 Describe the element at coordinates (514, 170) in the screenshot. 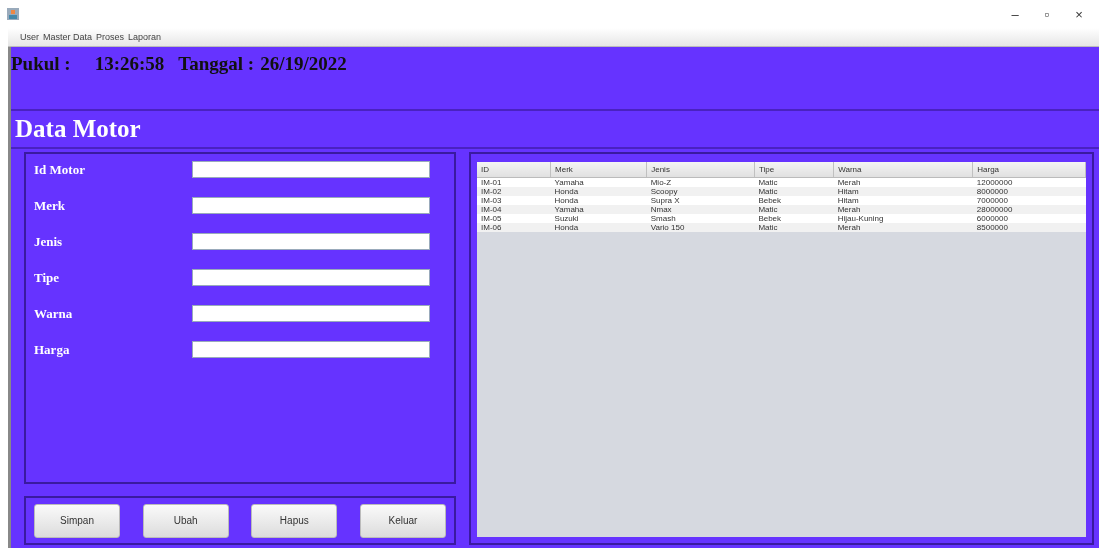

I see `column-header: ID` at that location.